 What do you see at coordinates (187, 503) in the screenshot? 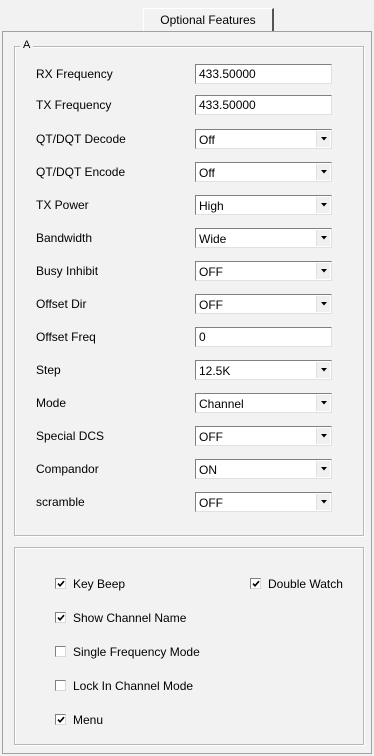
I see `row-scramble: scramble OFF` at bounding box center [187, 503].